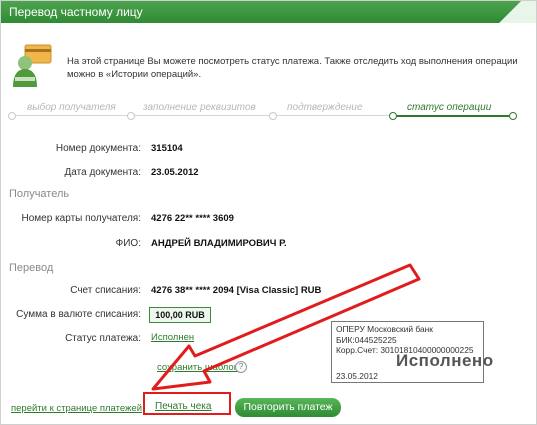 This screenshot has height=425, width=537. I want to click on step-status: статус операции, so click(449, 107).